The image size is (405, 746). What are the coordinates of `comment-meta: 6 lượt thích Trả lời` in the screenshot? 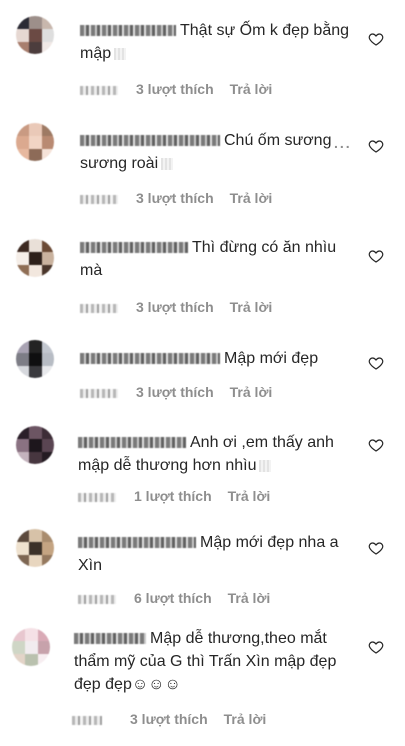 It's located at (174, 598).